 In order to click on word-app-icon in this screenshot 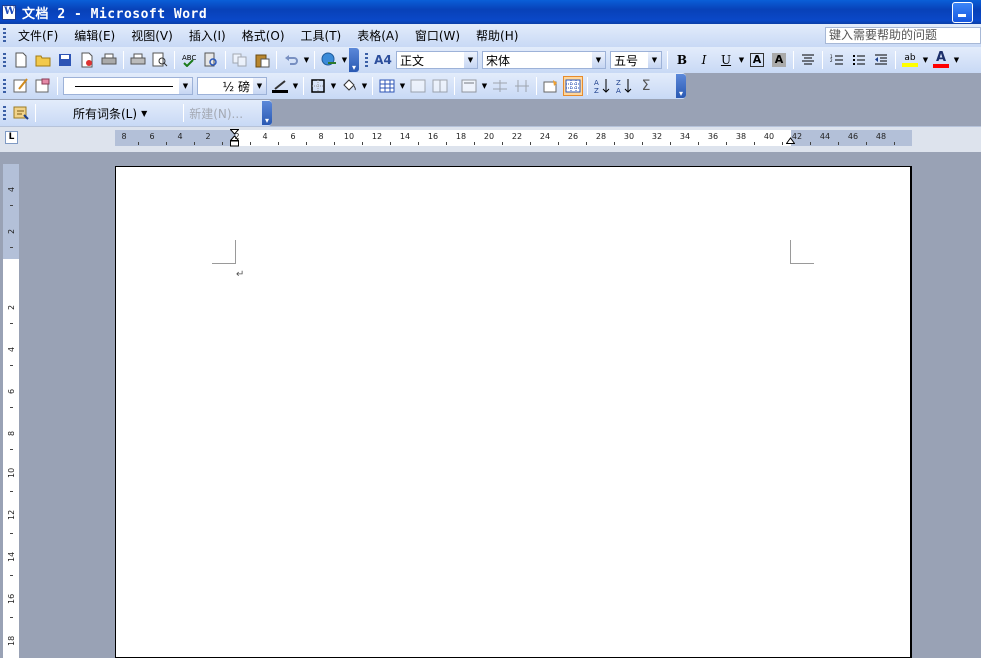, I will do `click(9, 12)`.